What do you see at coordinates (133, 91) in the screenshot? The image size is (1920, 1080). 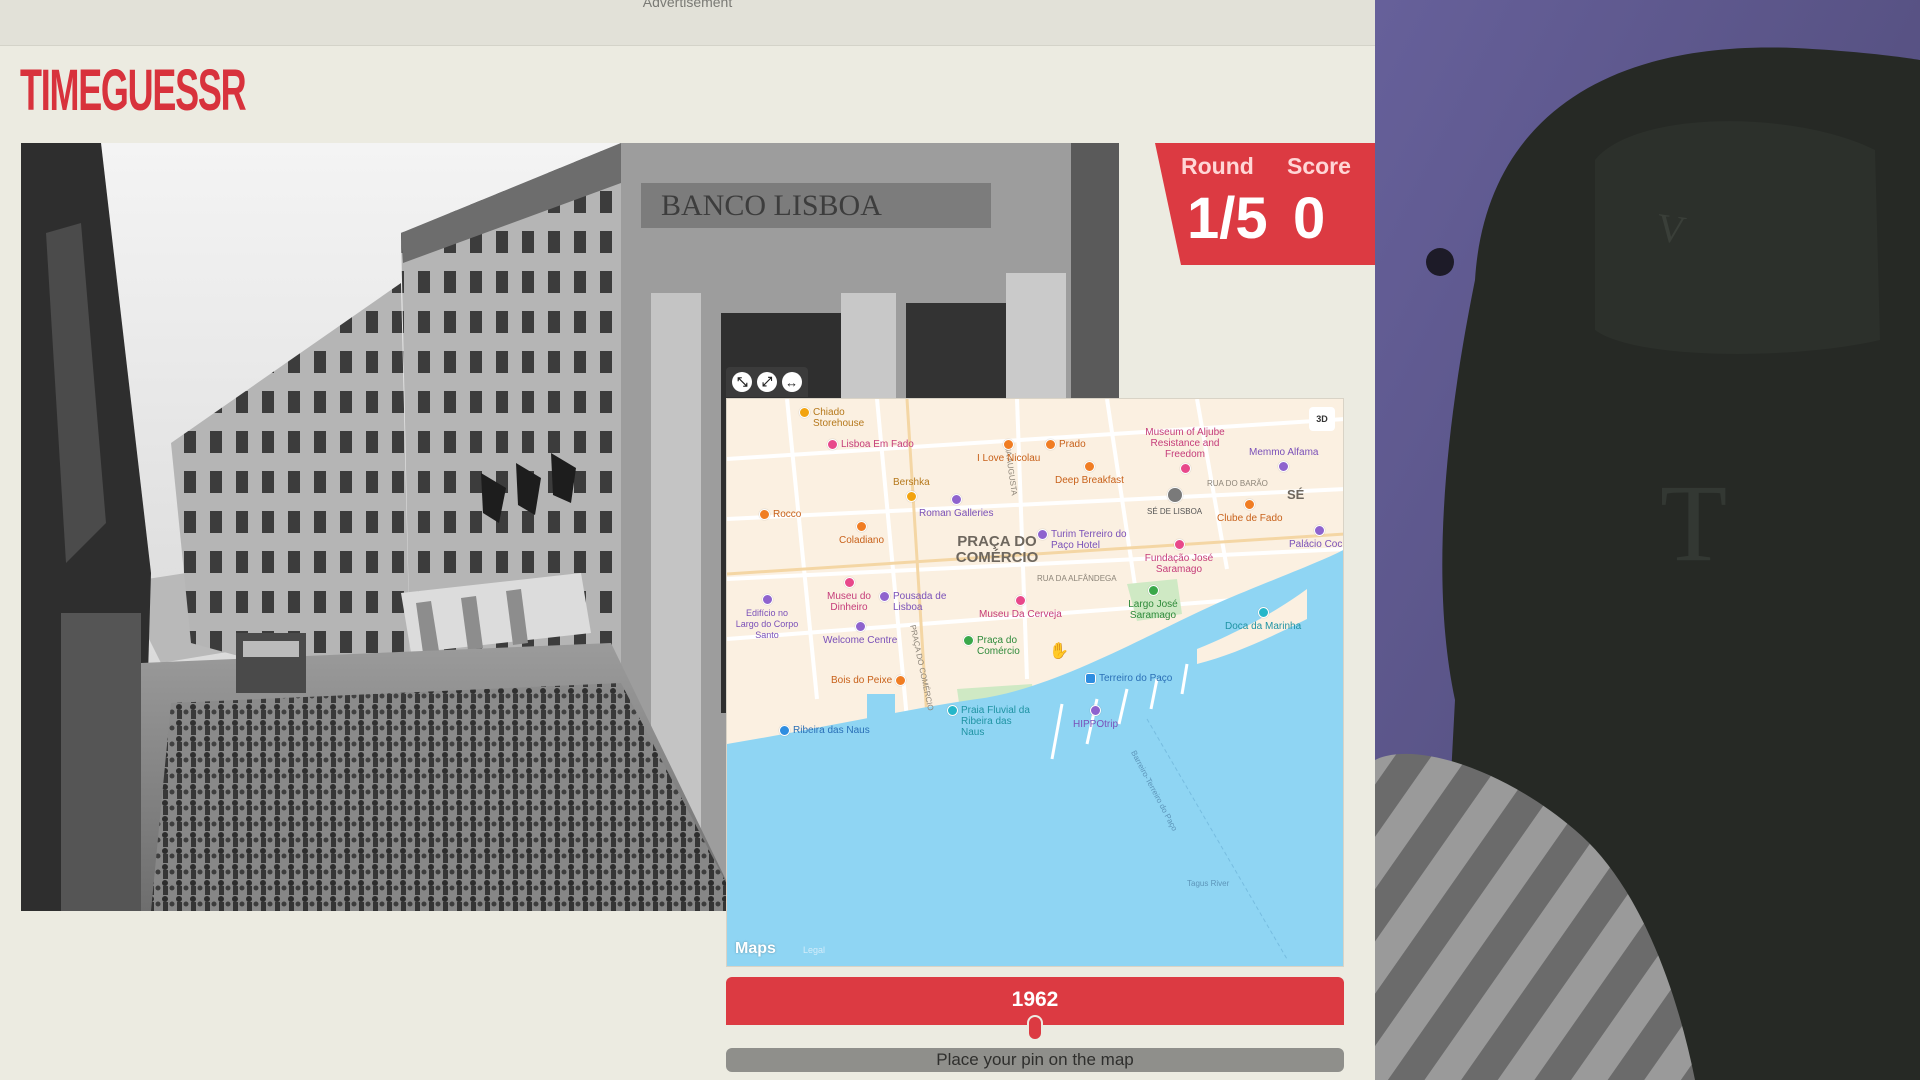 I see `timeguessr-logo: TIMEGUESSR` at bounding box center [133, 91].